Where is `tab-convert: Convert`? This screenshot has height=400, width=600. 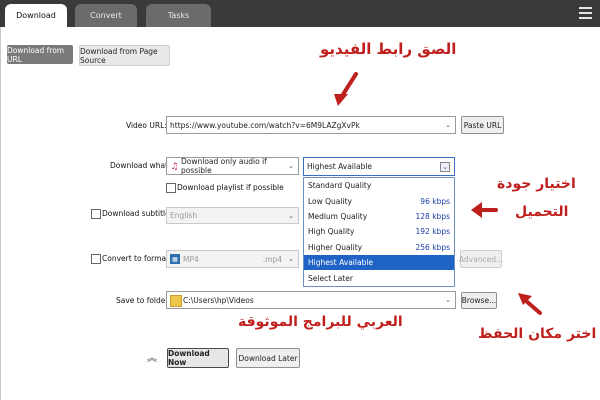 tab-convert: Convert is located at coordinates (106, 15).